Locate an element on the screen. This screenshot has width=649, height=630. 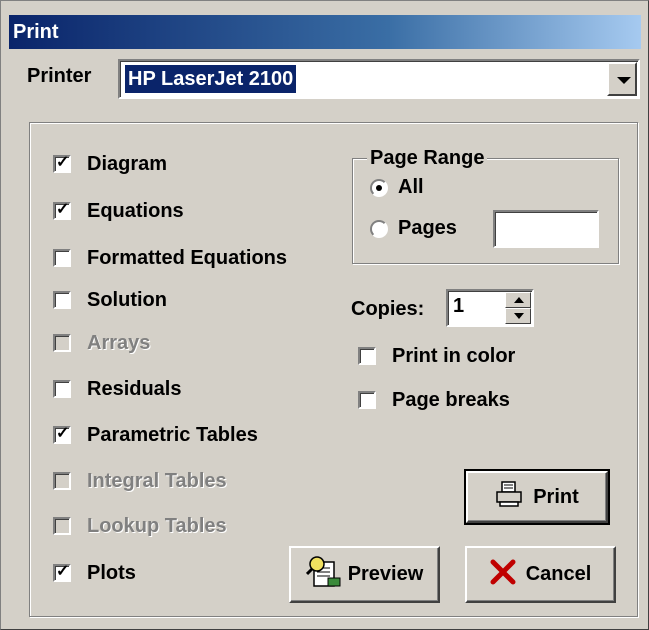
copies-spinner: 1 is located at coordinates (490, 308).